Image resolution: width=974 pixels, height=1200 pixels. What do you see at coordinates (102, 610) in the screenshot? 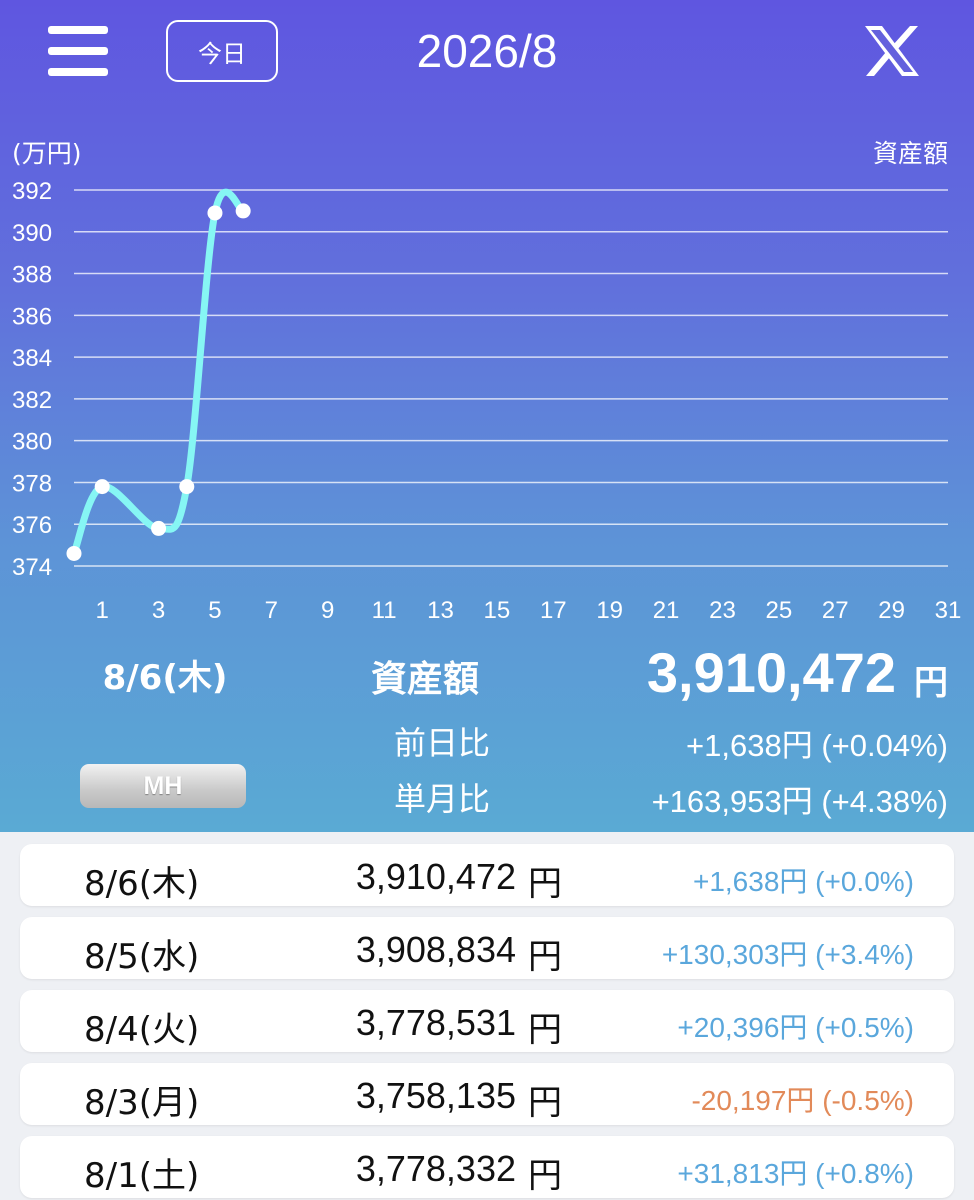
I see `x-tick-label: 1` at bounding box center [102, 610].